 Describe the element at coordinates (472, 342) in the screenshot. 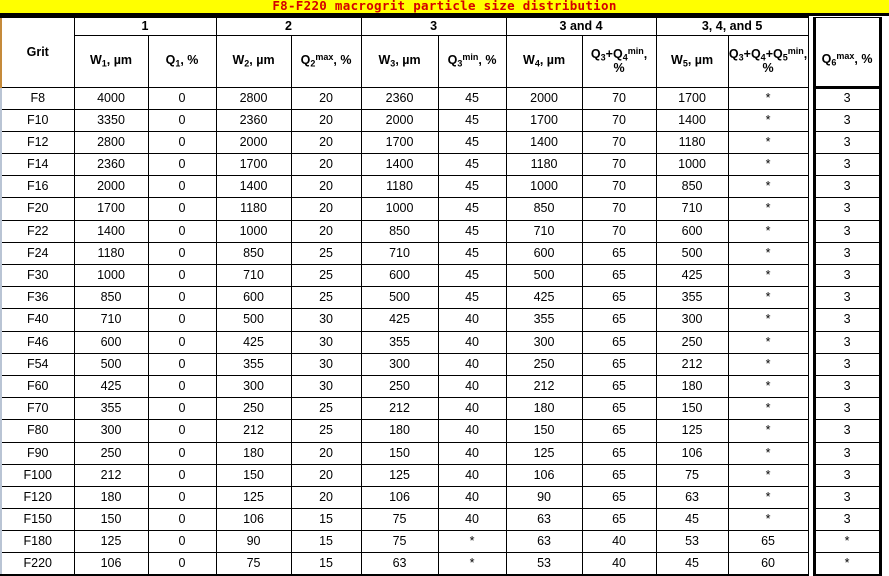

I see `cell-q3min: 40` at that location.